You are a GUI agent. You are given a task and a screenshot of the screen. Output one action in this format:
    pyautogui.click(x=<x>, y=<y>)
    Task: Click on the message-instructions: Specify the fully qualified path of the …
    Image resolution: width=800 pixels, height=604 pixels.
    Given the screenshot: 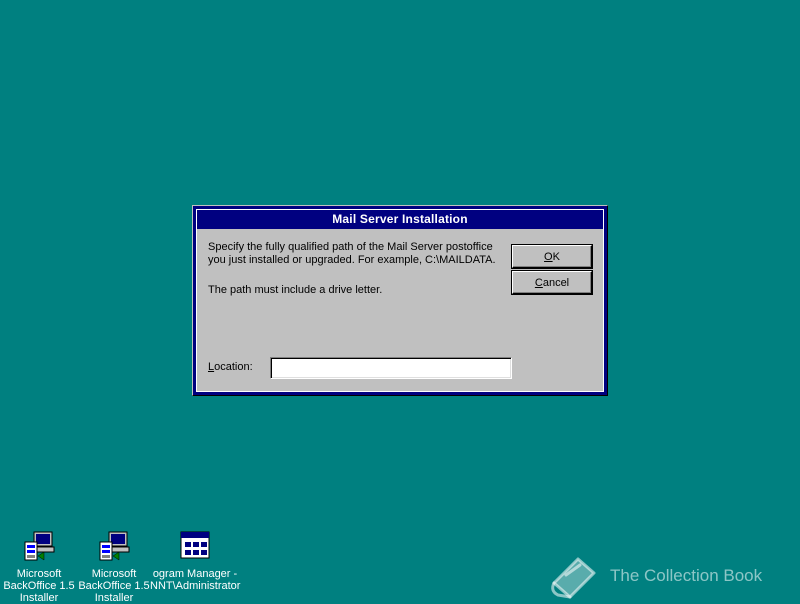 What is the action you would take?
    pyautogui.click(x=352, y=253)
    